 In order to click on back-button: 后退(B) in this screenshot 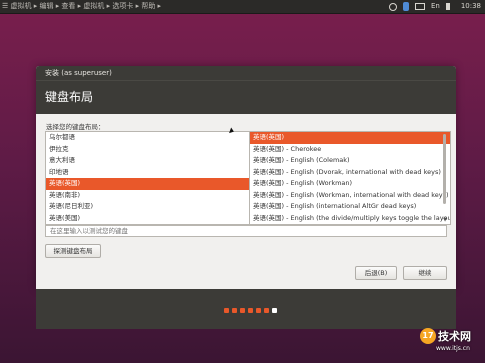, I will do `click(376, 273)`.